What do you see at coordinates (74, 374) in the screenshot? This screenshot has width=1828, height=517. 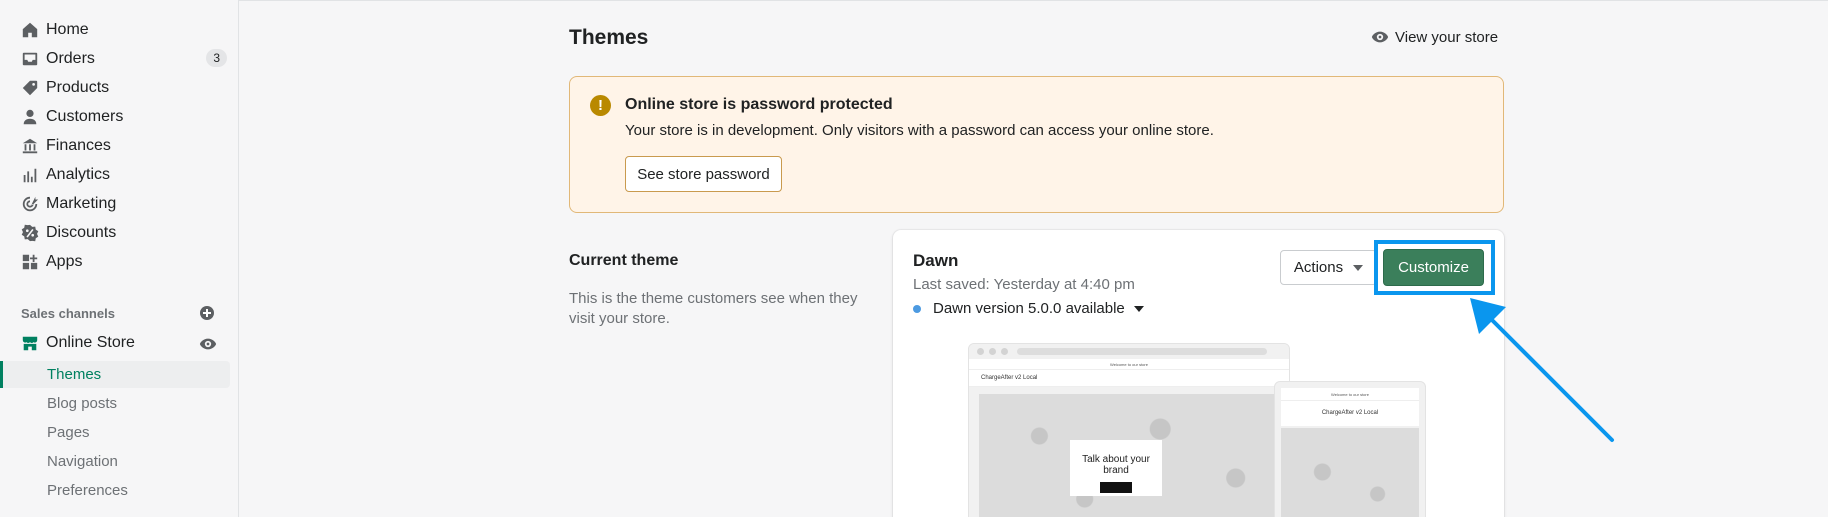 I see `sidebar-subitem-themes: Themes` at bounding box center [74, 374].